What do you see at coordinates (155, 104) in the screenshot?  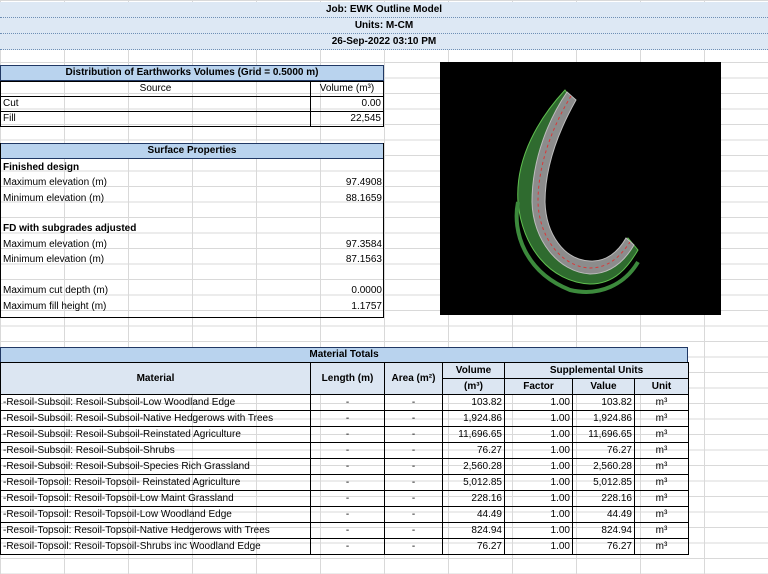 I see `cut-label: Cut` at bounding box center [155, 104].